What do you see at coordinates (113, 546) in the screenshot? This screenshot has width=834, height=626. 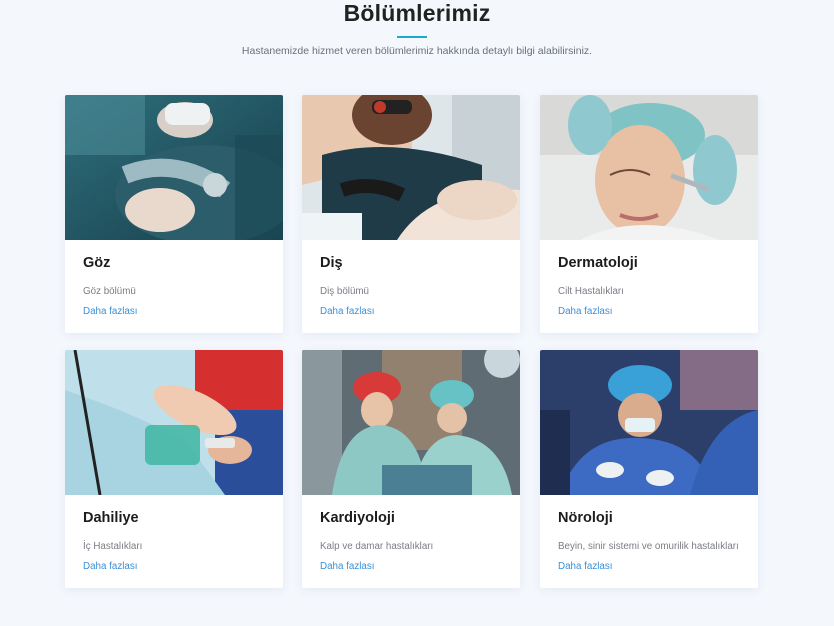 I see `card-description: İç Hastalıkları` at bounding box center [113, 546].